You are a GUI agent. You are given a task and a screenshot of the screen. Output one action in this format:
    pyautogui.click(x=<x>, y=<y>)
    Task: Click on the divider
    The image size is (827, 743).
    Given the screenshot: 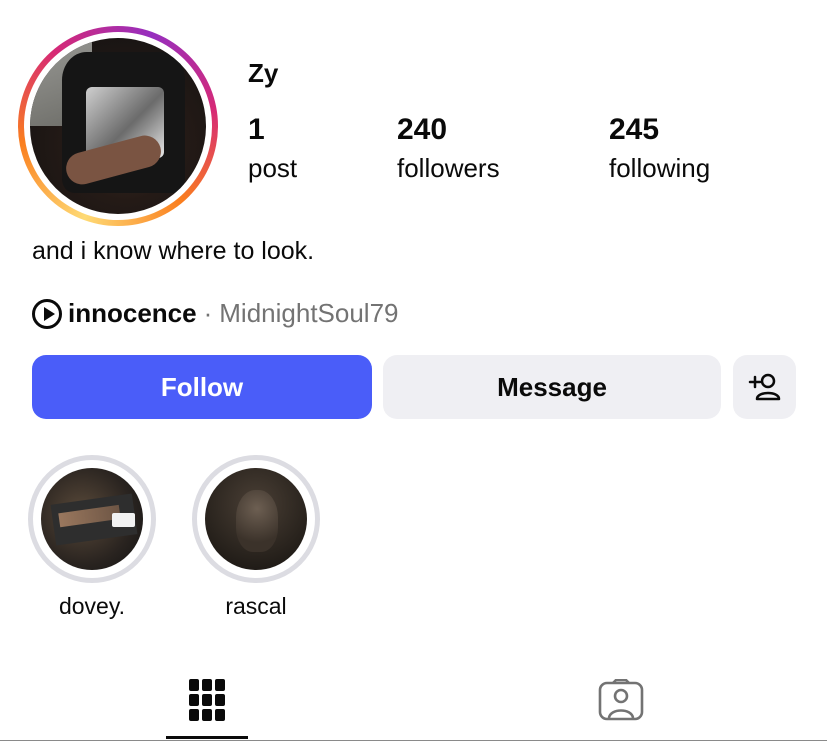 What is the action you would take?
    pyautogui.click(x=413, y=740)
    